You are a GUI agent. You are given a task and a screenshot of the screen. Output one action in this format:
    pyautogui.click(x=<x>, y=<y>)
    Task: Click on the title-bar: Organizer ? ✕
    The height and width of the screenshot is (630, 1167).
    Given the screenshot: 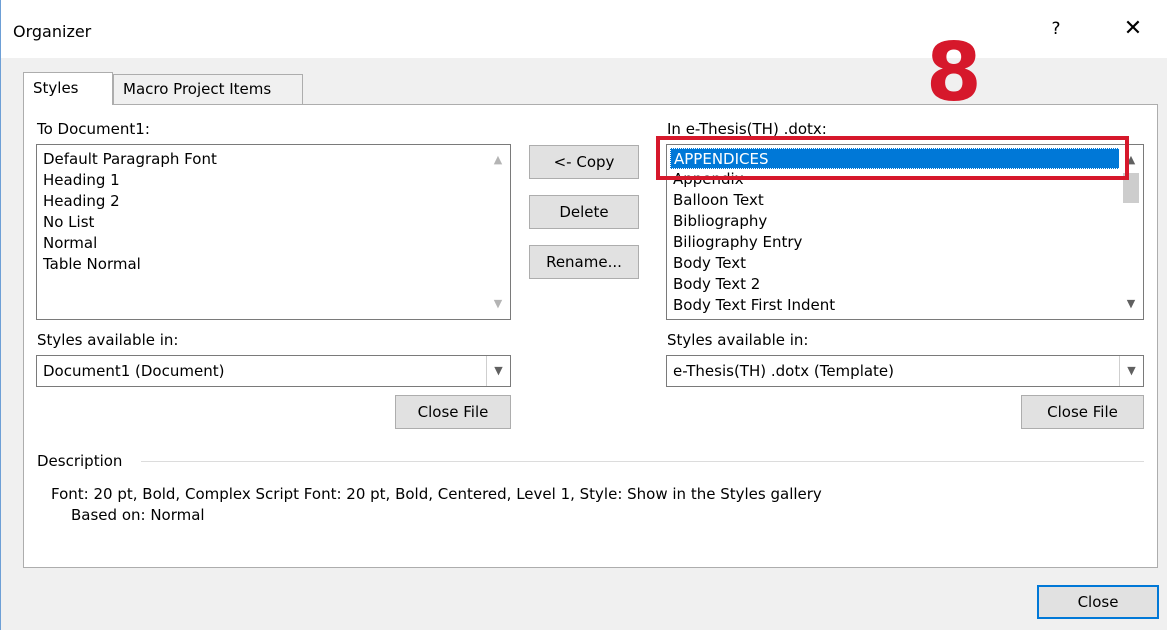 What is the action you would take?
    pyautogui.click(x=584, y=29)
    